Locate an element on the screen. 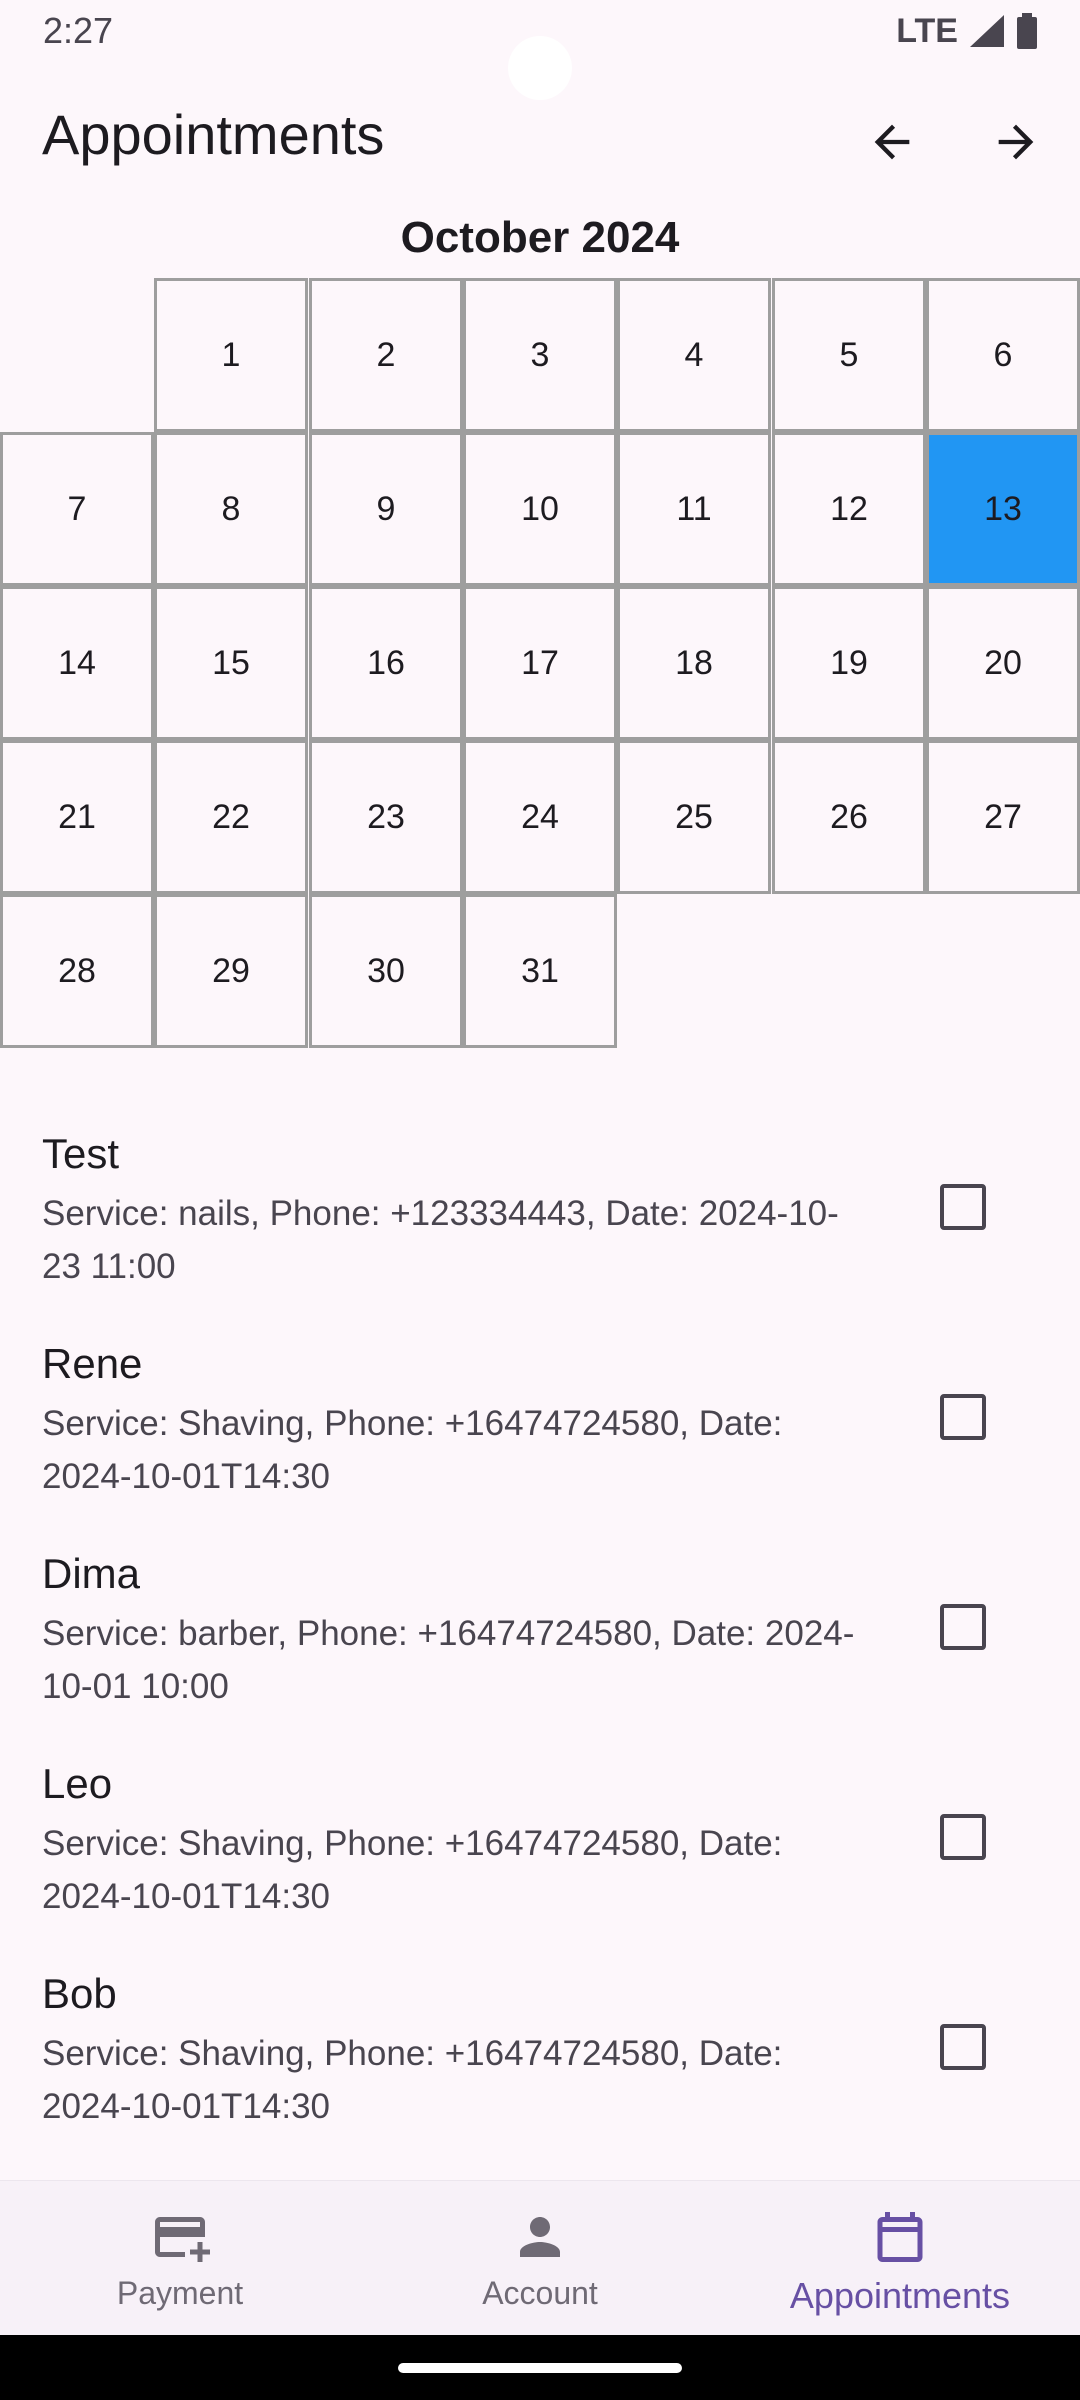 This screenshot has width=1080, height=2400. calendar-day: 2 is located at coordinates (386, 355).